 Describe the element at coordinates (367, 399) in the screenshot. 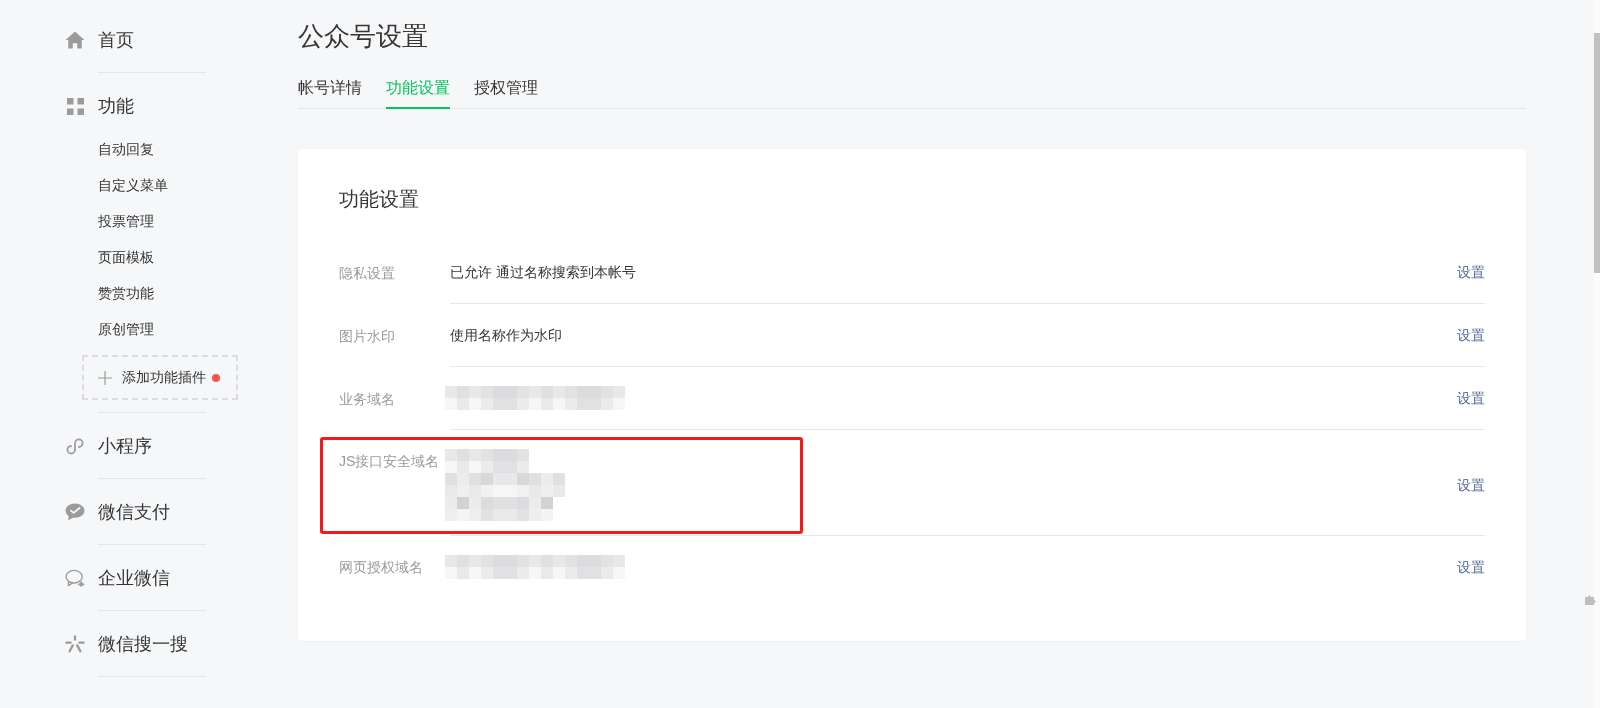

I see `row-label: 业务域名` at that location.